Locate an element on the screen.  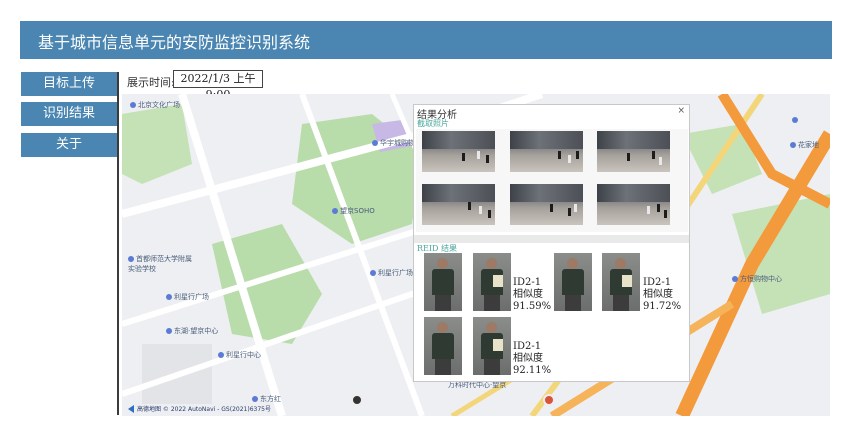
map-label: 望京SOHO is located at coordinates (353, 211).